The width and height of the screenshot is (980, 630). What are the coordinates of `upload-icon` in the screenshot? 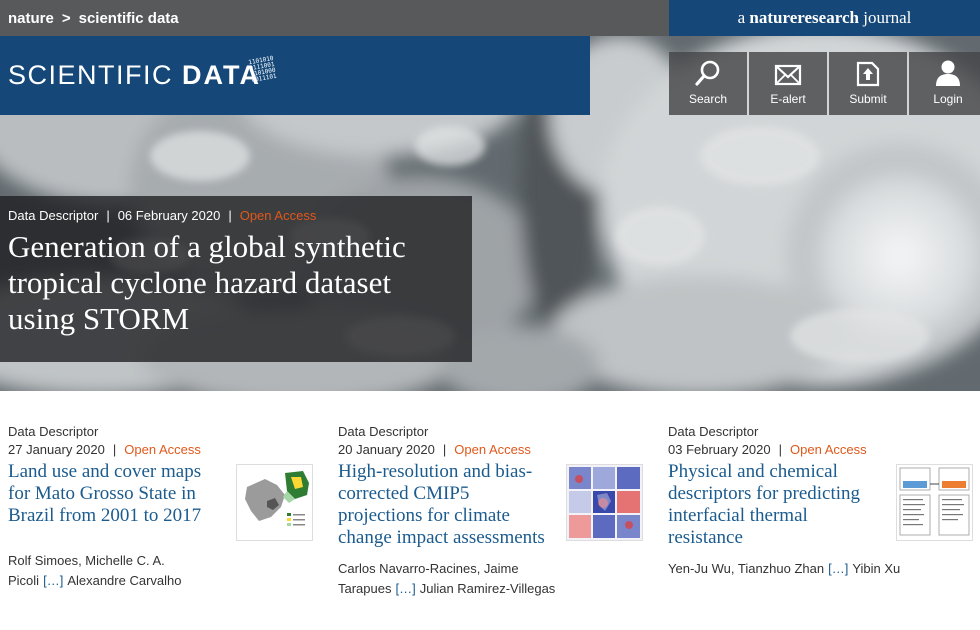 It's located at (868, 74).